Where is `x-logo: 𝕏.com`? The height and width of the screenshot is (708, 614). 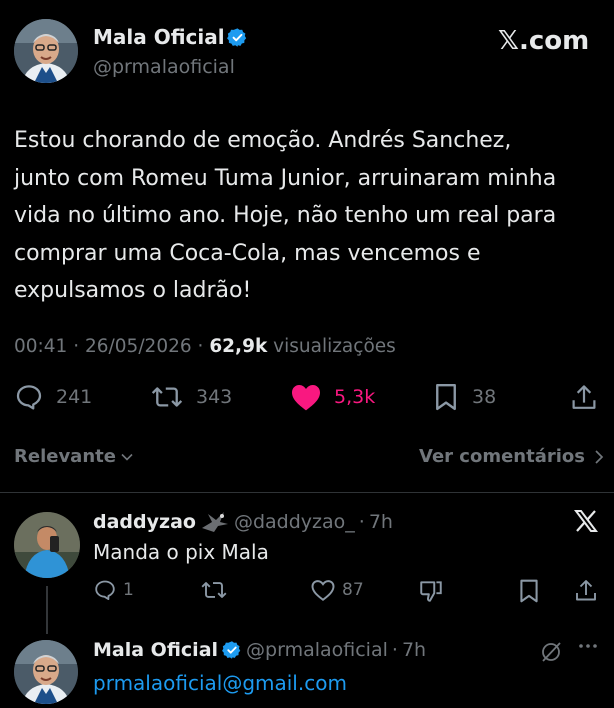
x-logo: 𝕏.com is located at coordinates (543, 41).